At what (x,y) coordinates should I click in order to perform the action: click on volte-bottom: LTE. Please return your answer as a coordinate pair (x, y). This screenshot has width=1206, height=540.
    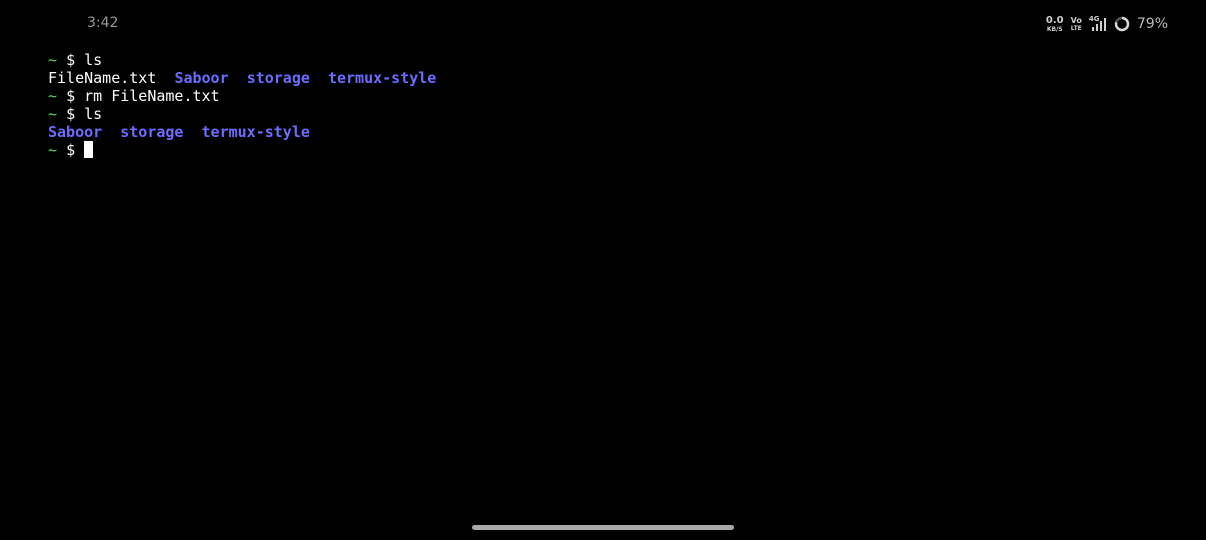
    Looking at the image, I should click on (1076, 28).